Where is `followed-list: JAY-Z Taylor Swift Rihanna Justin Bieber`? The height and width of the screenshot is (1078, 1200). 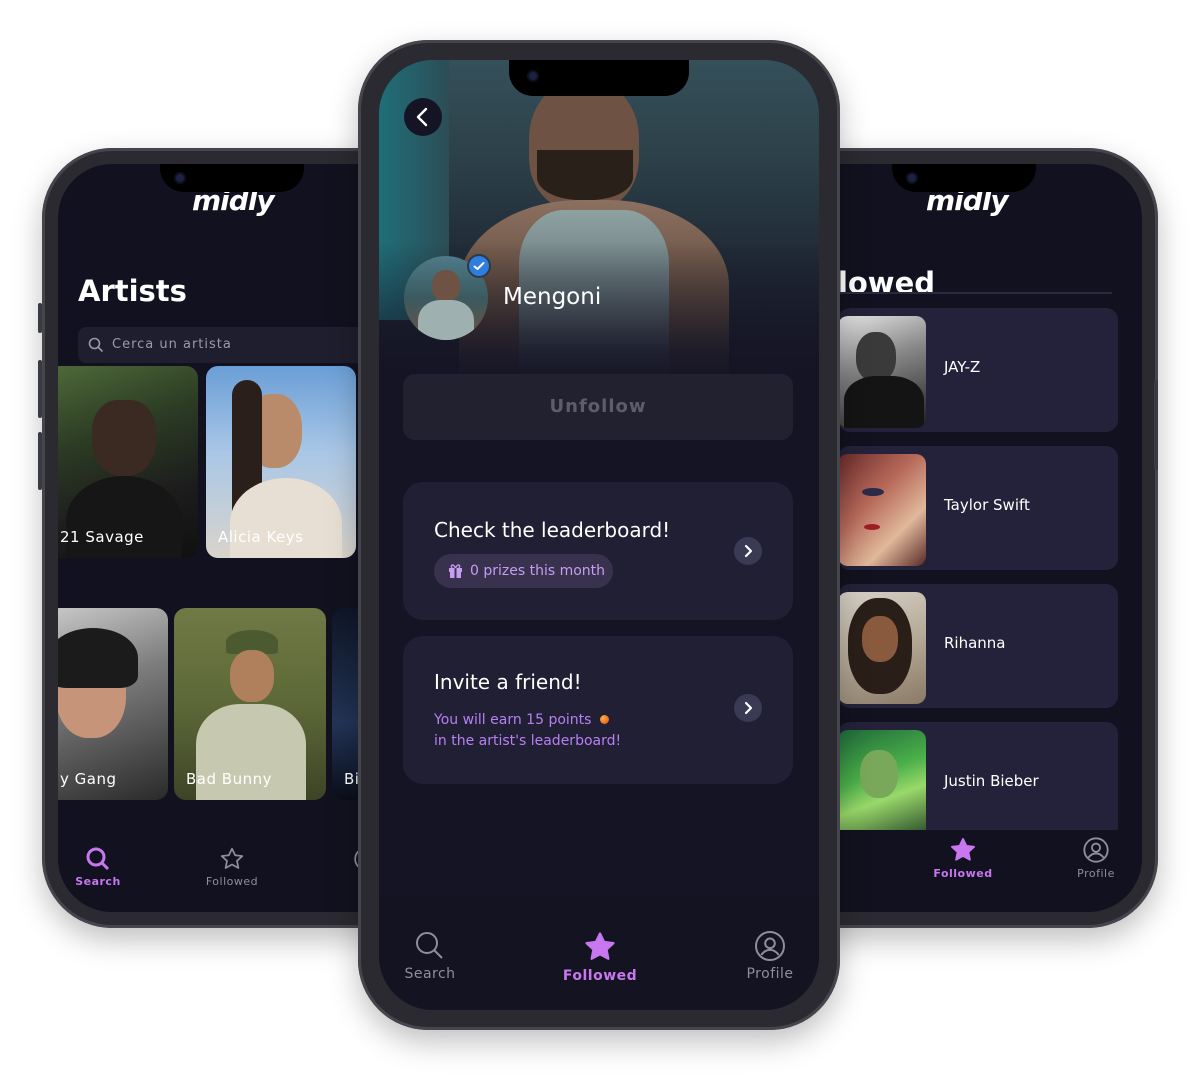
followed-list: JAY-Z Taylor Swift Rihanna Justin Bieber is located at coordinates (978, 569).